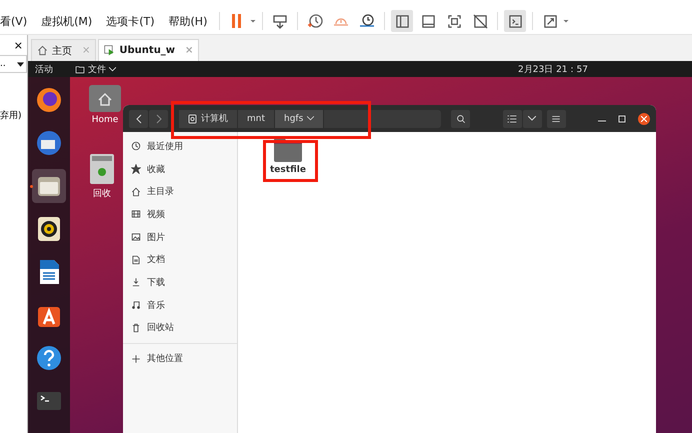 This screenshot has width=692, height=433. I want to click on star-icon, so click(136, 169).